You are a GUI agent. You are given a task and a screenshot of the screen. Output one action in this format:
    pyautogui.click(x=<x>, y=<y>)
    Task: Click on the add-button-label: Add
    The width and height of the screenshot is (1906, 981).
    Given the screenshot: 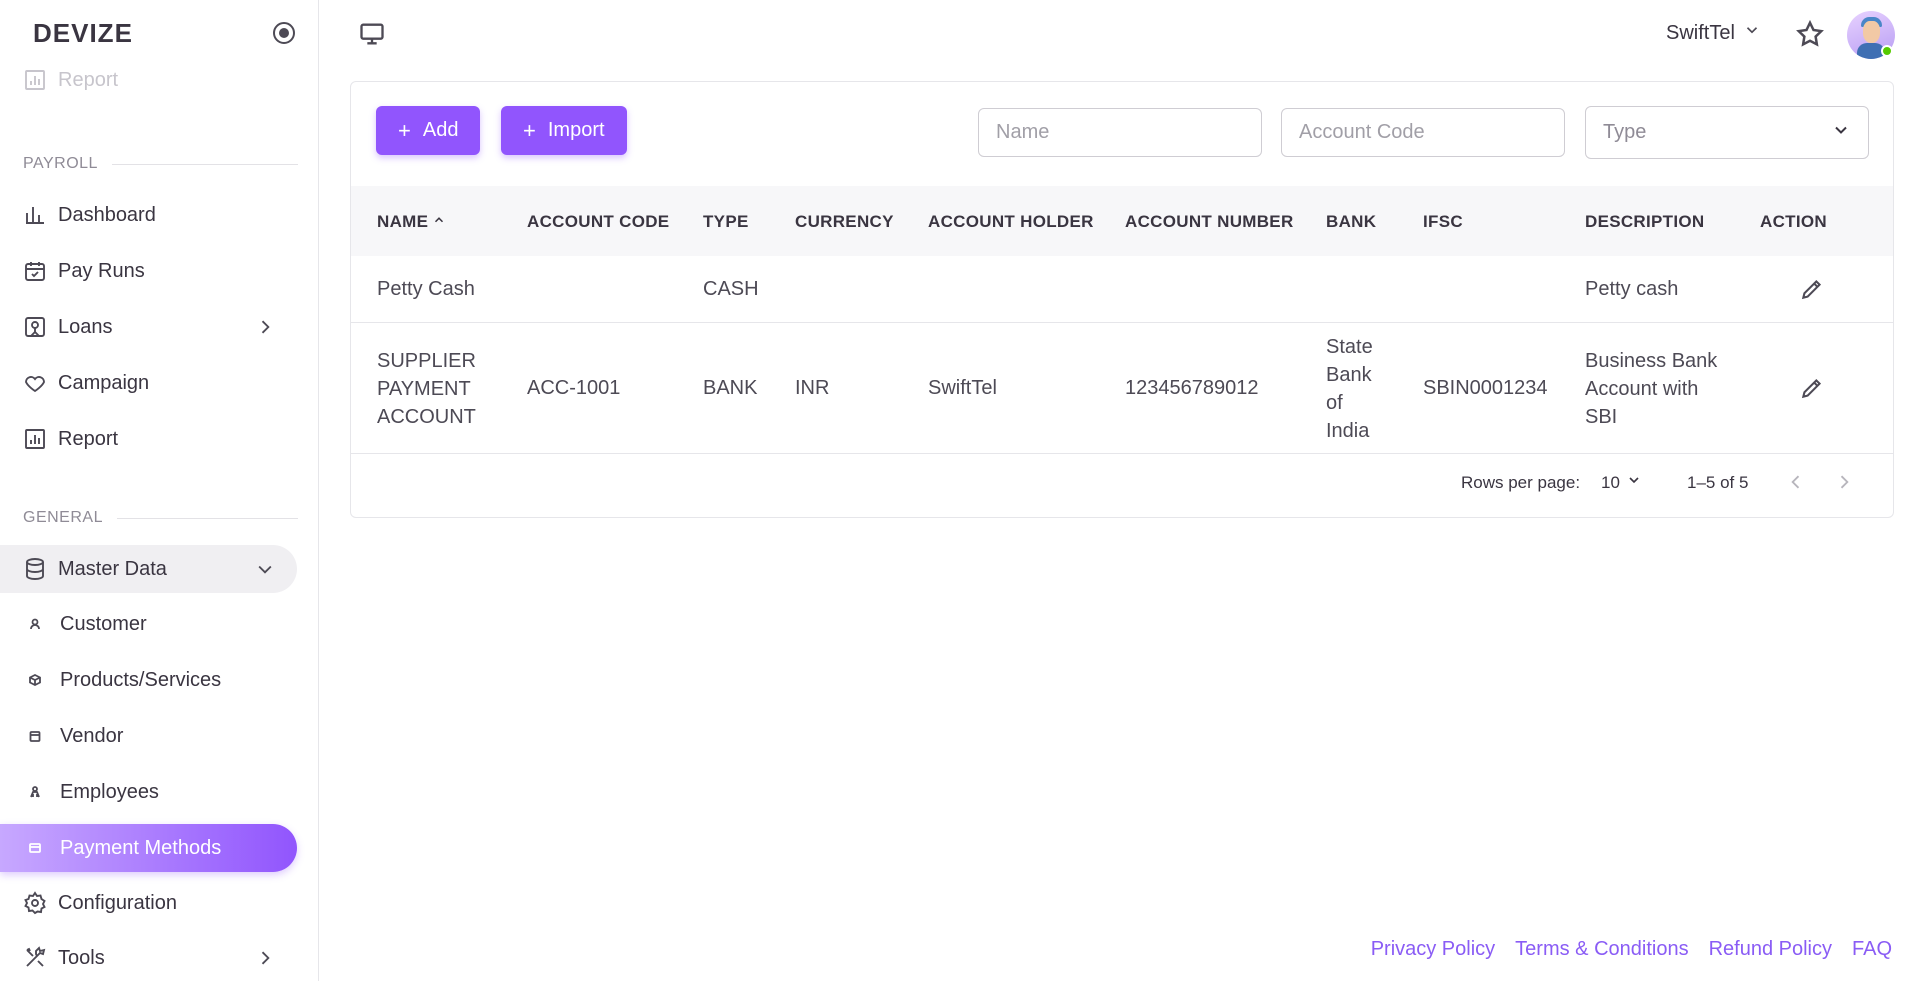 What is the action you would take?
    pyautogui.click(x=440, y=130)
    